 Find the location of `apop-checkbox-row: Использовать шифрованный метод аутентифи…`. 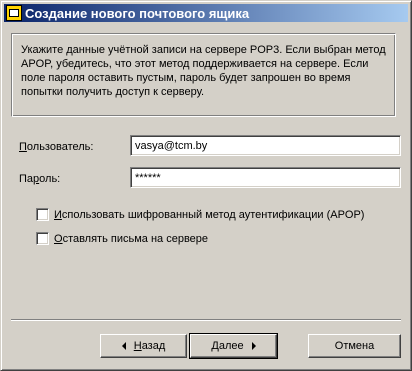

apop-checkbox-row: Использовать шифрованный метод аутентифи… is located at coordinates (200, 214).